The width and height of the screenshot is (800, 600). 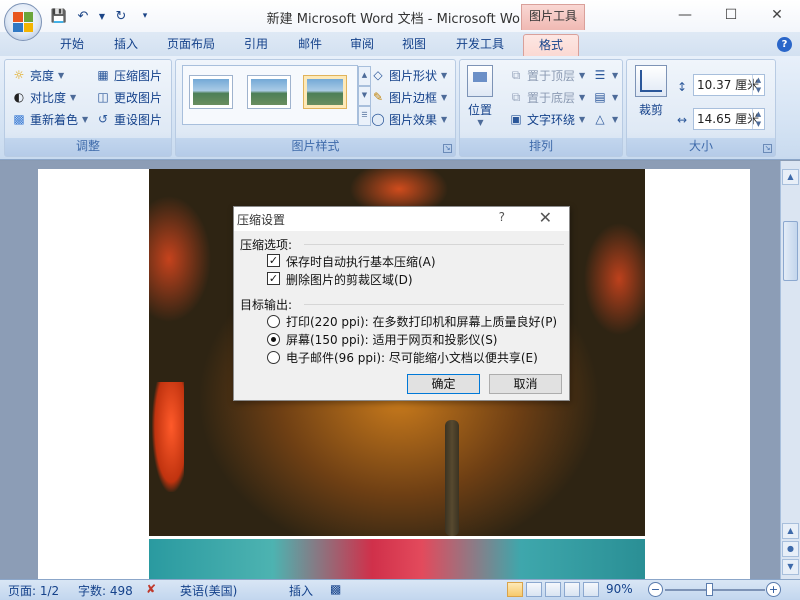 I want to click on picture-tools-header: 图片工具, so click(x=553, y=17).